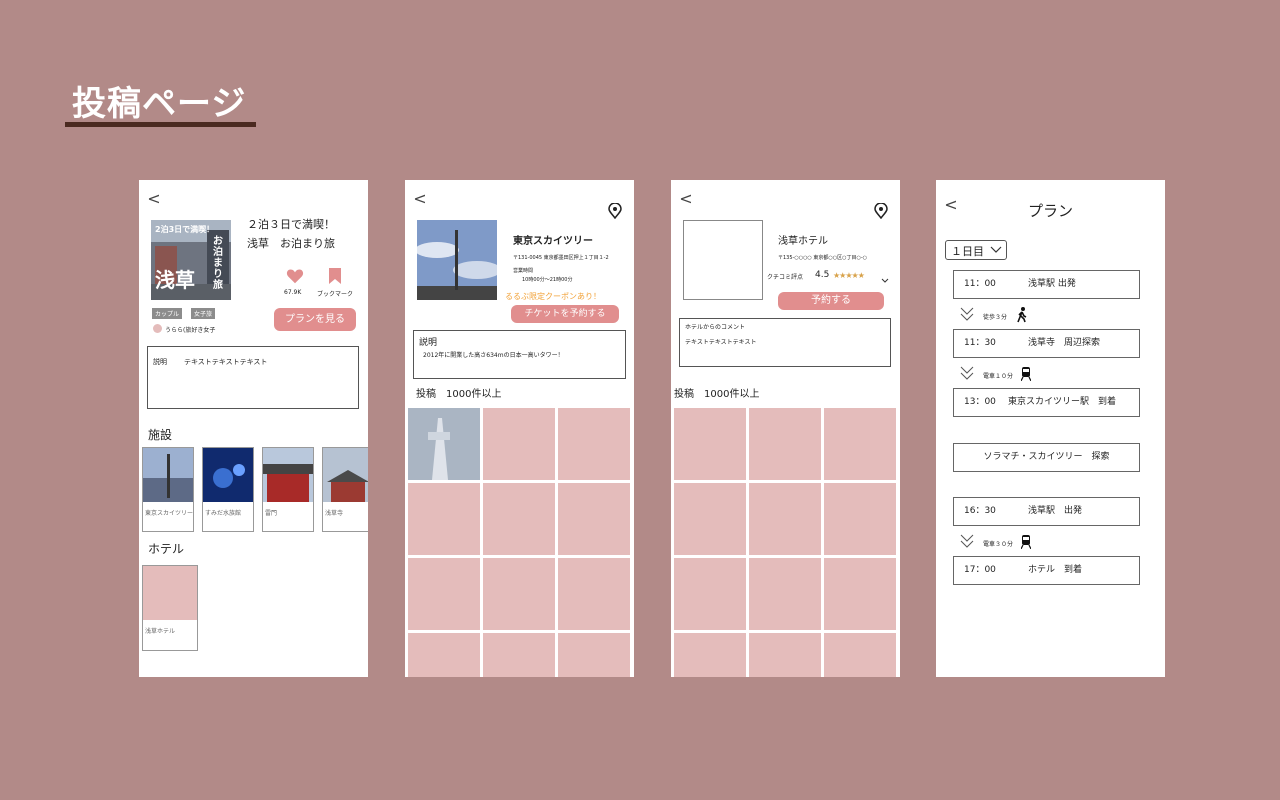 This screenshot has width=1280, height=800. Describe the element at coordinates (998, 376) in the screenshot. I see `transit-label: 電車１０分` at that location.